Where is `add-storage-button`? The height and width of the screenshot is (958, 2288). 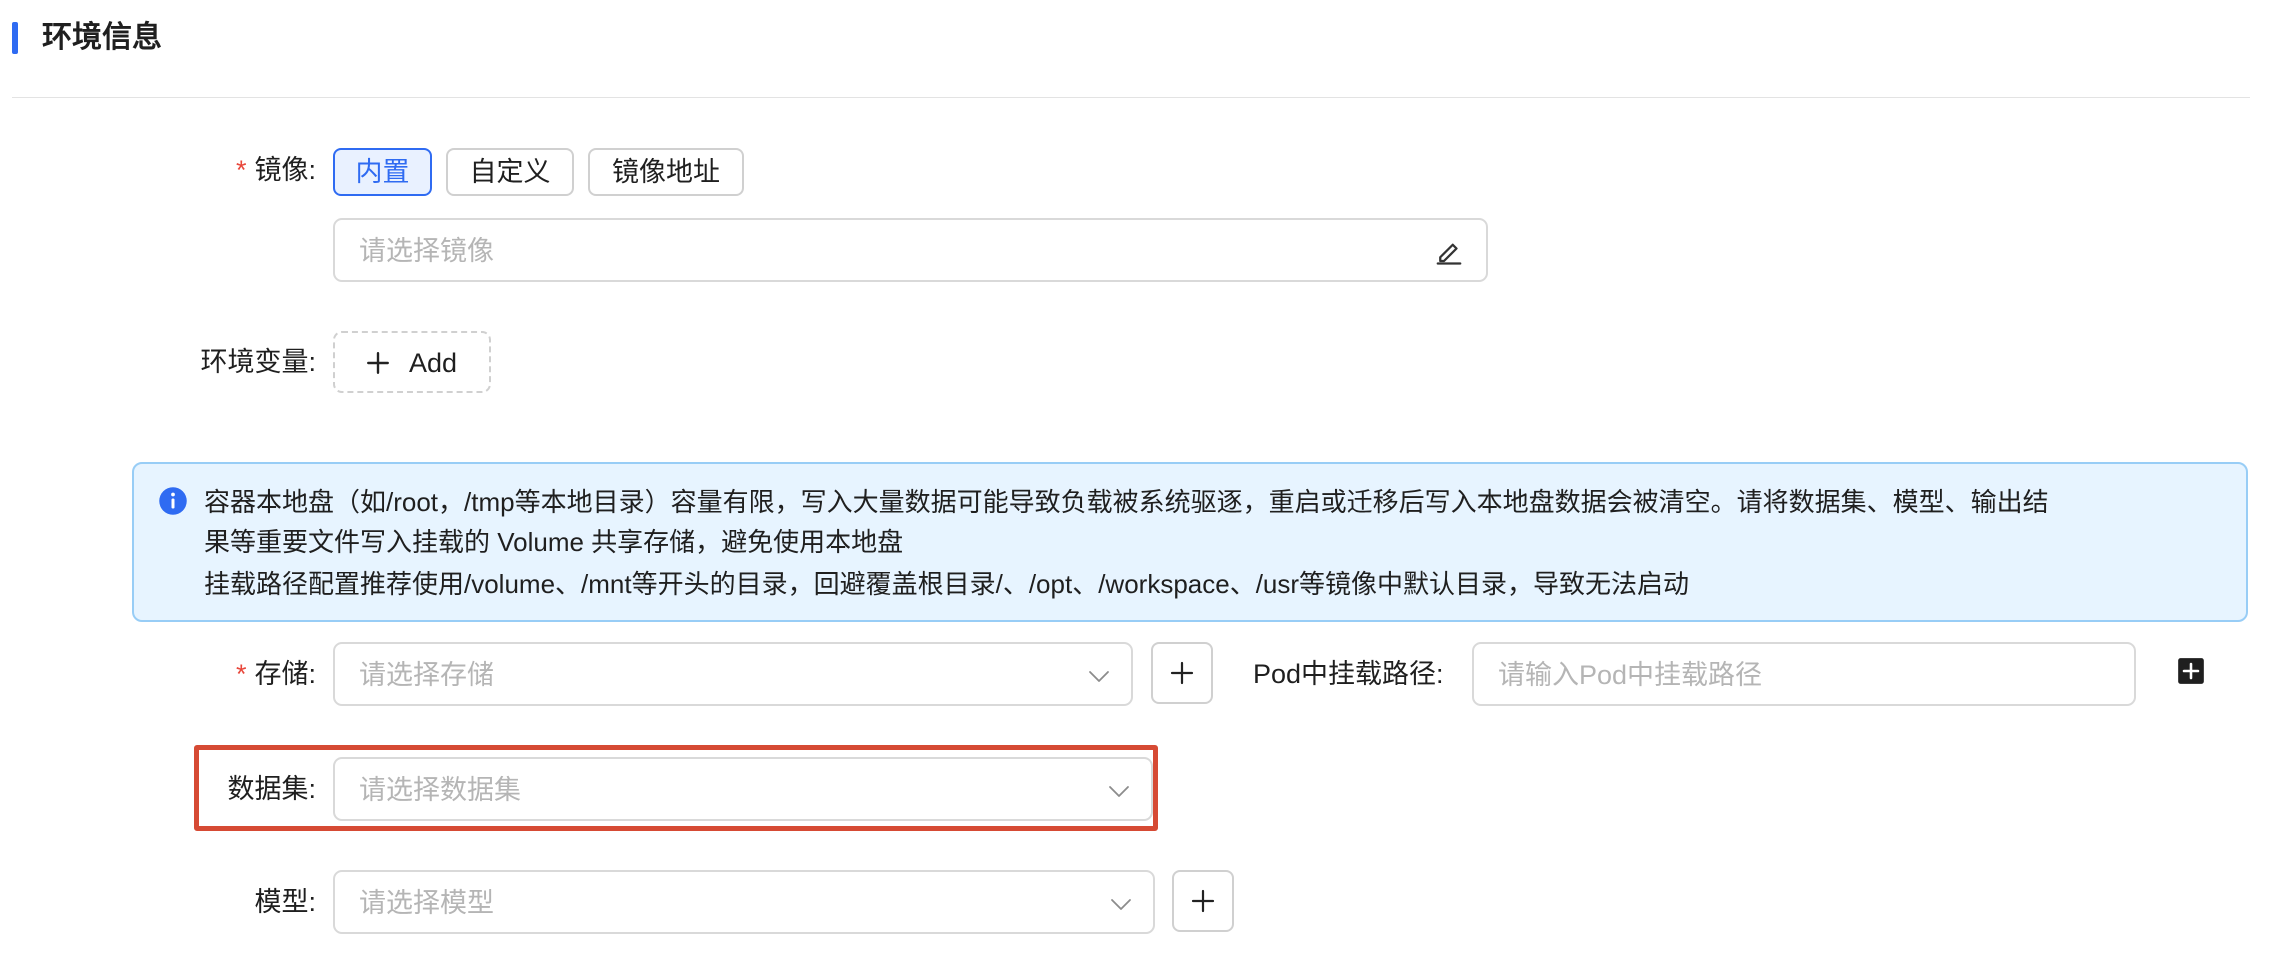 add-storage-button is located at coordinates (1182, 673).